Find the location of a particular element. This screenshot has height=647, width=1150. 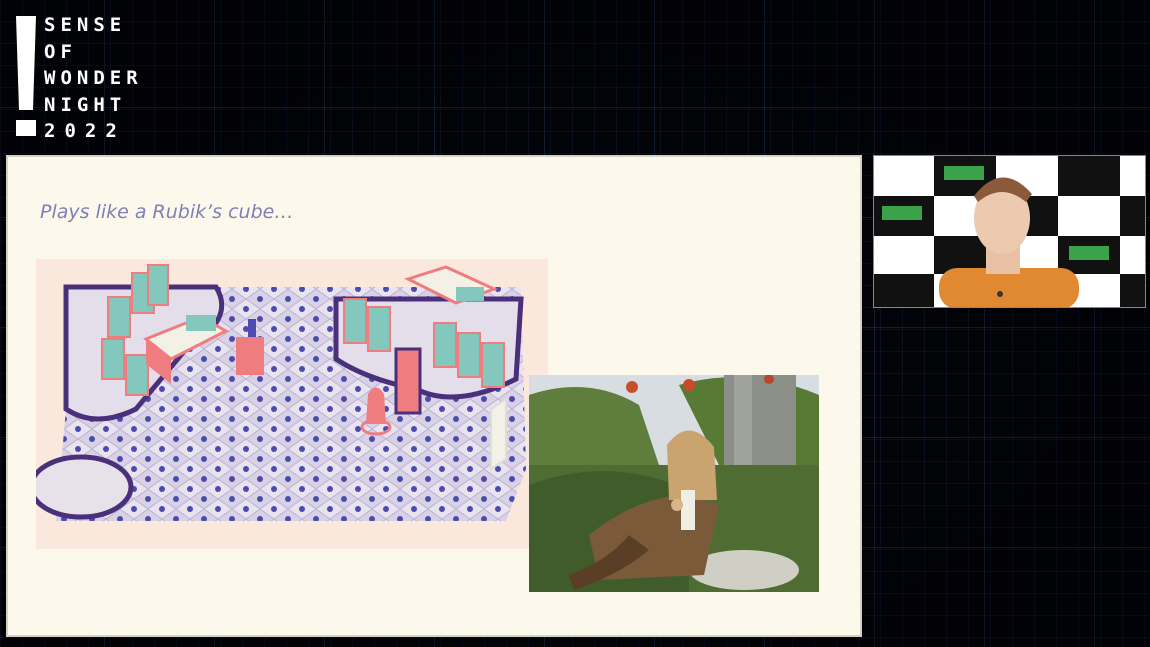

webcam-feed is located at coordinates (1009, 231).